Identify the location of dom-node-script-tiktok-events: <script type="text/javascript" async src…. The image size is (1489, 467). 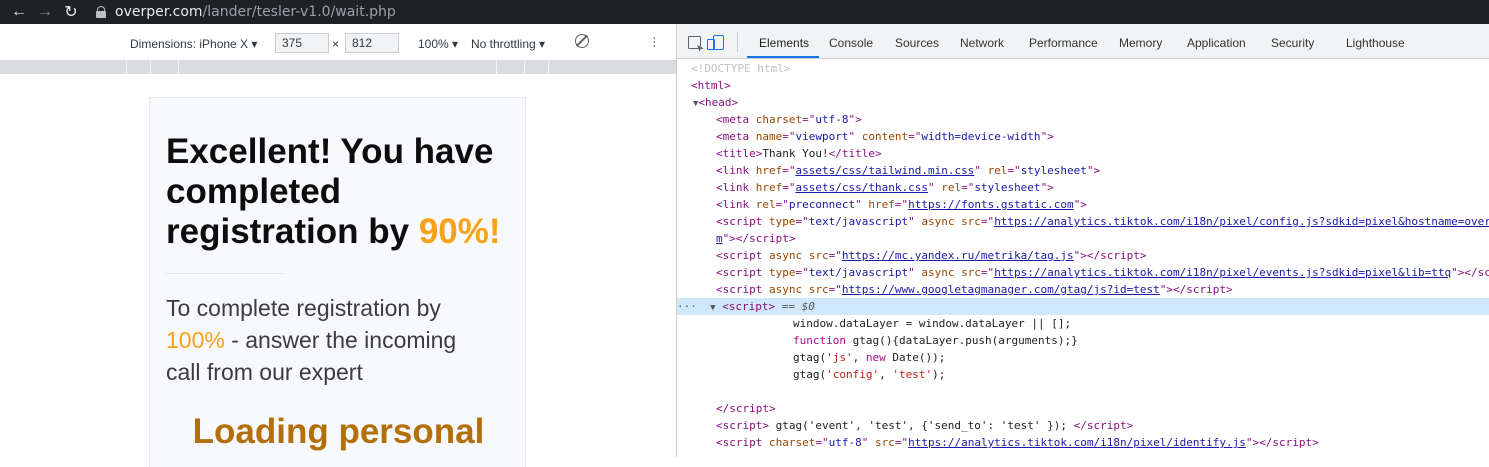
(1102, 272).